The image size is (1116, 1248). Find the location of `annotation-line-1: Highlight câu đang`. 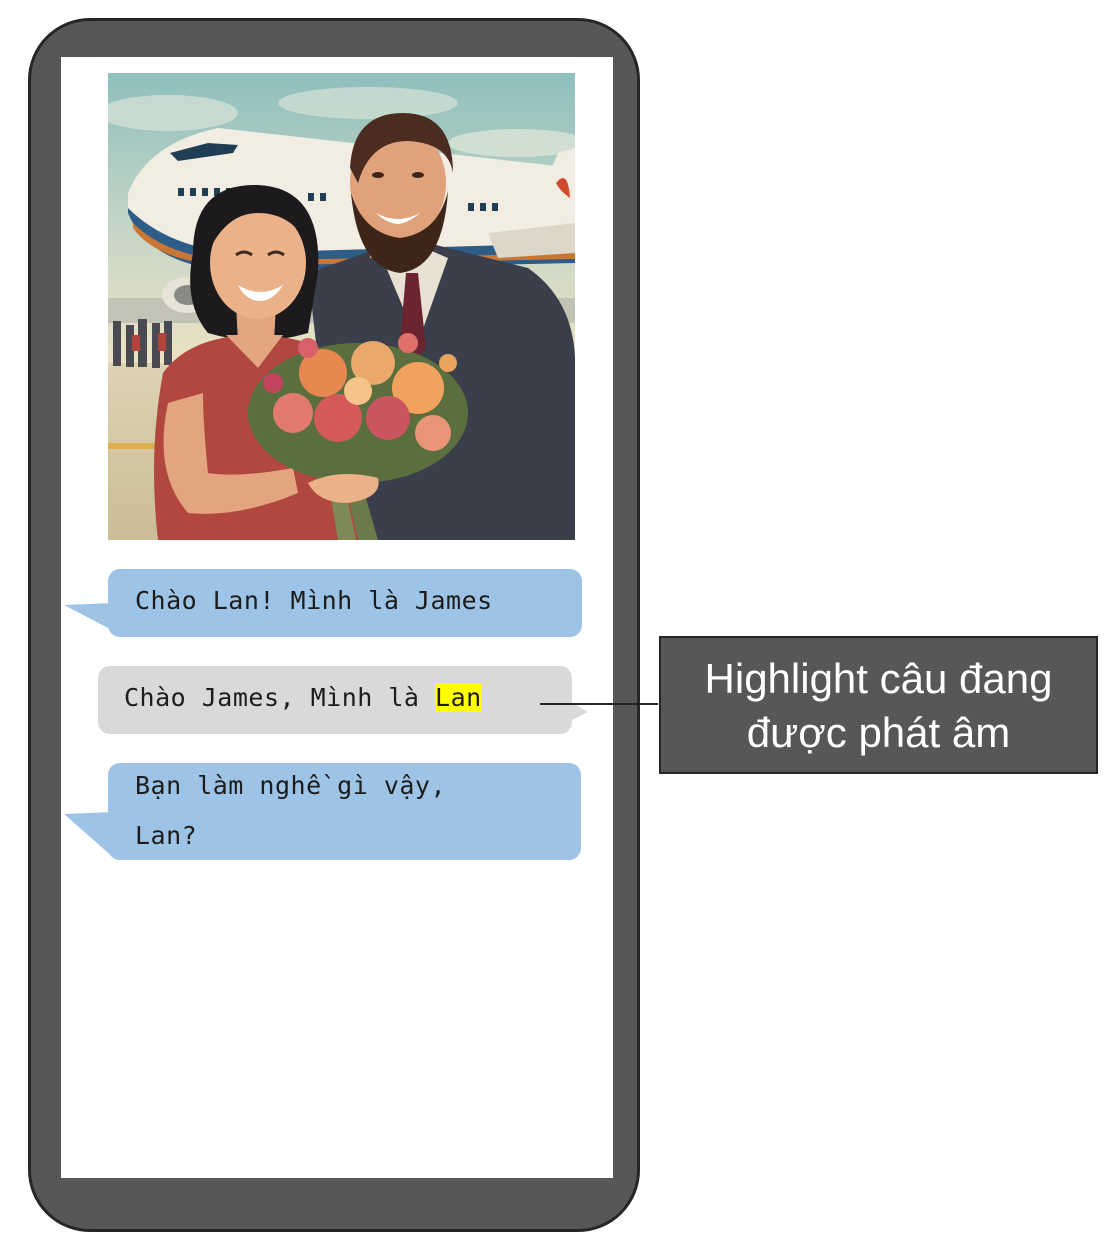

annotation-line-1: Highlight câu đang is located at coordinates (878, 678).